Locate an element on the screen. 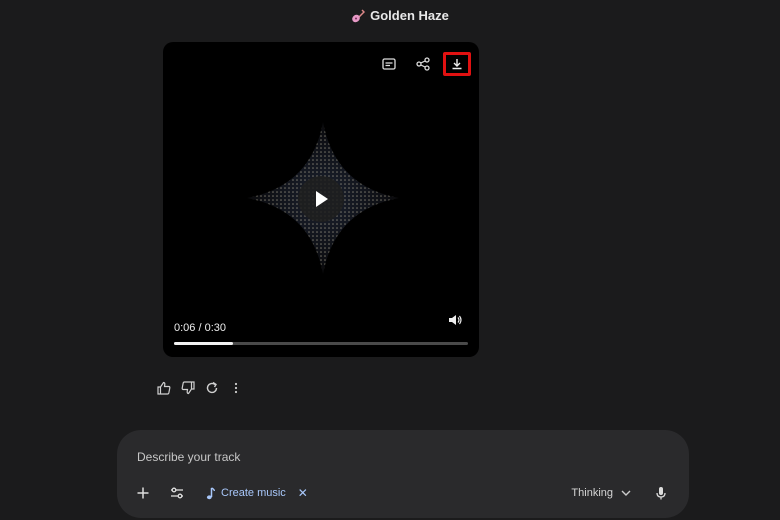 This screenshot has height=520, width=780. volume-icon is located at coordinates (455, 320).